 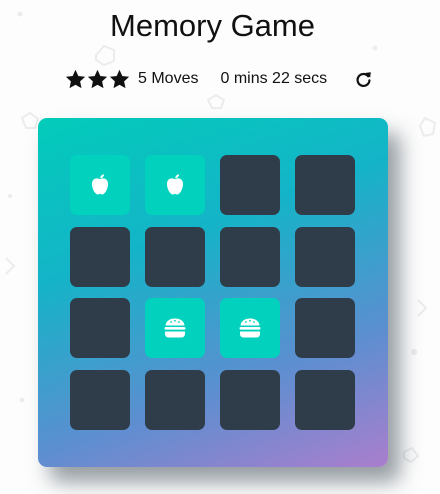 I want to click on score-panel: 5 Moves 0 mins 22 secs, so click(x=219, y=79).